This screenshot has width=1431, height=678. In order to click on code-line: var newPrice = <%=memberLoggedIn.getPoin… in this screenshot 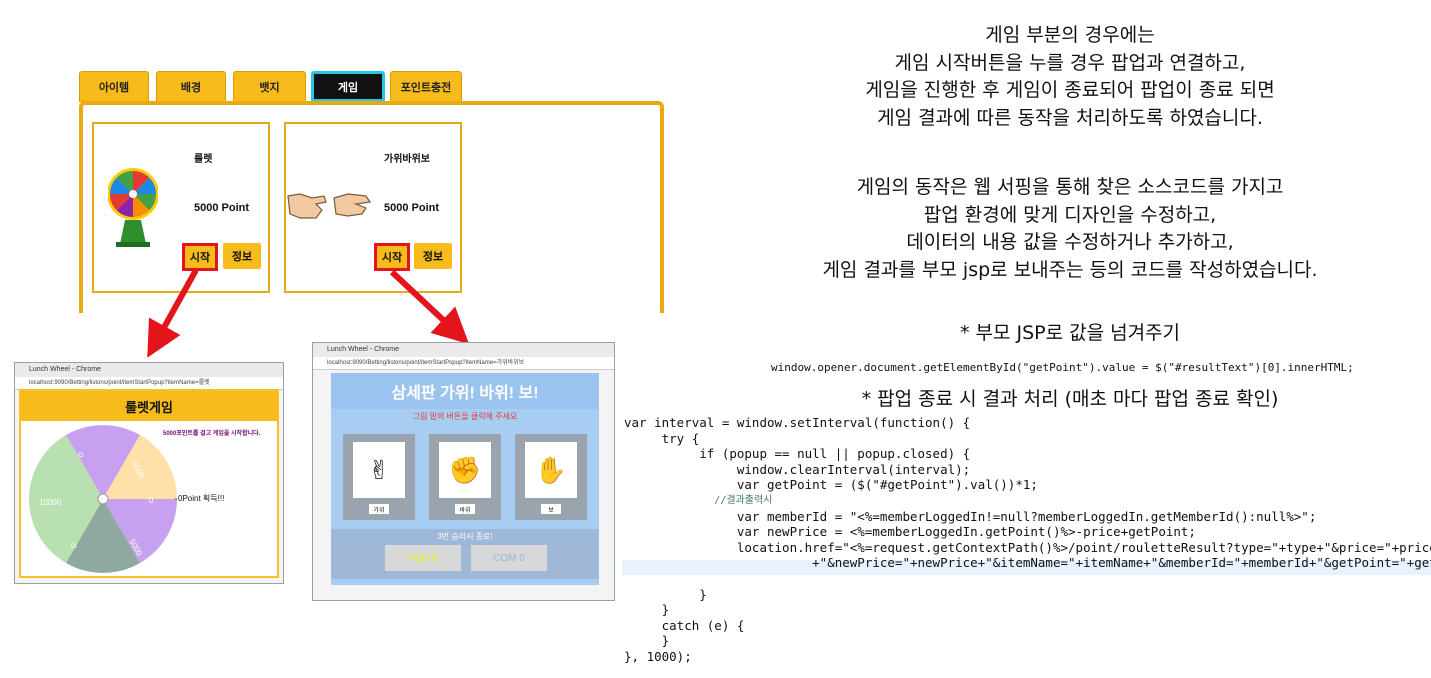, I will do `click(910, 532)`.